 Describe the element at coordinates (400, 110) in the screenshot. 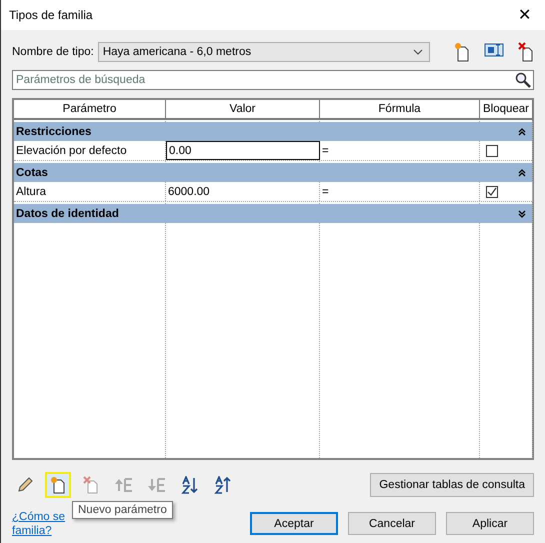

I see `column-header: Fórmula` at that location.